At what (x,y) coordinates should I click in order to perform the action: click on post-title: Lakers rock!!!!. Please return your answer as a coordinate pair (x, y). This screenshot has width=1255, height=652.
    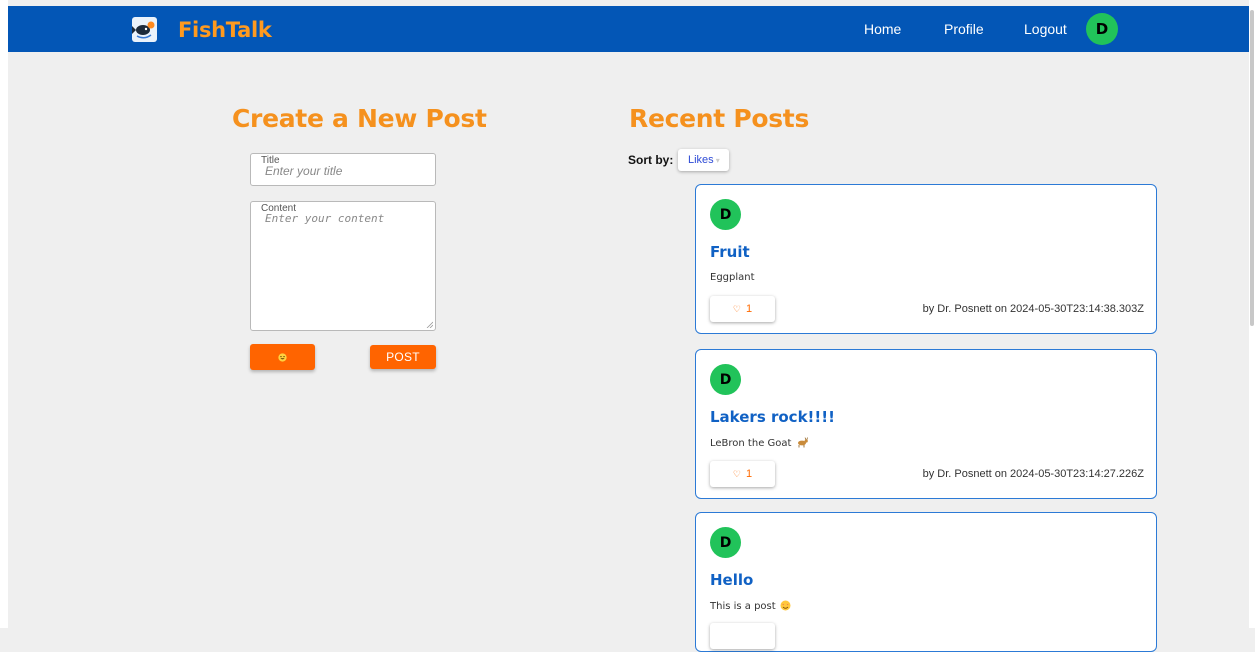
    Looking at the image, I should click on (772, 417).